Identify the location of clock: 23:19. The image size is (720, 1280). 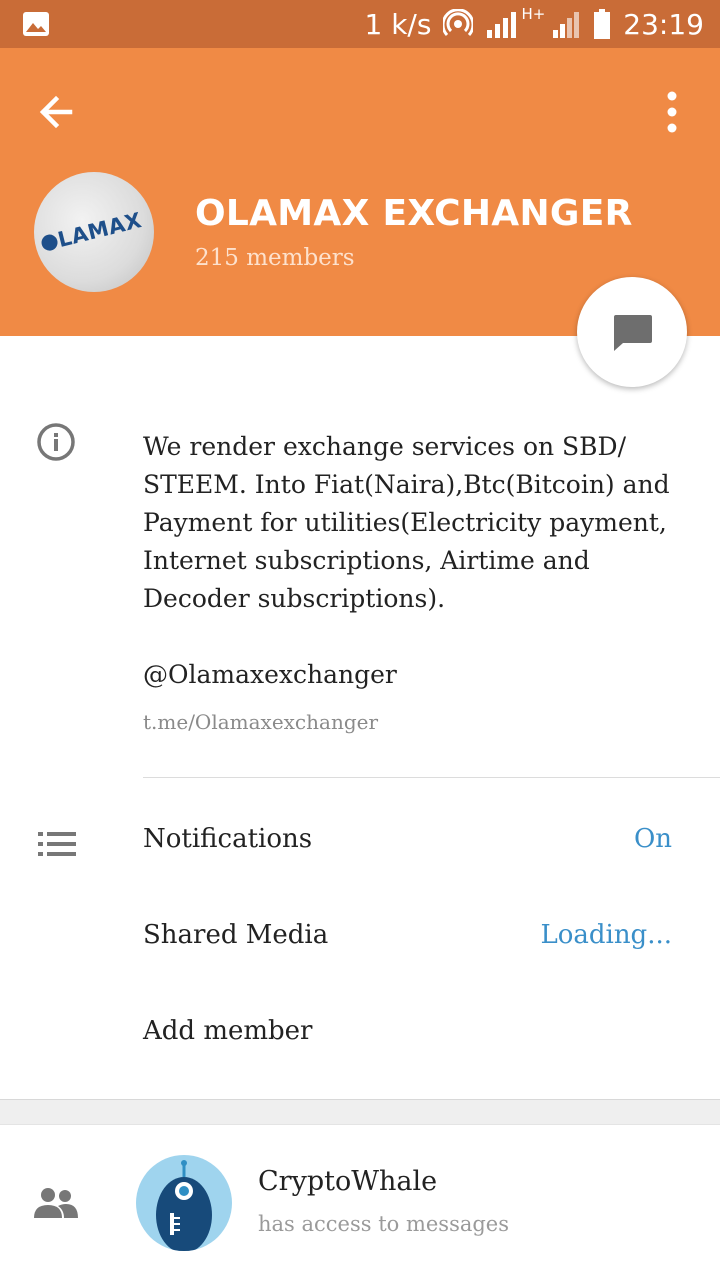
(663, 24).